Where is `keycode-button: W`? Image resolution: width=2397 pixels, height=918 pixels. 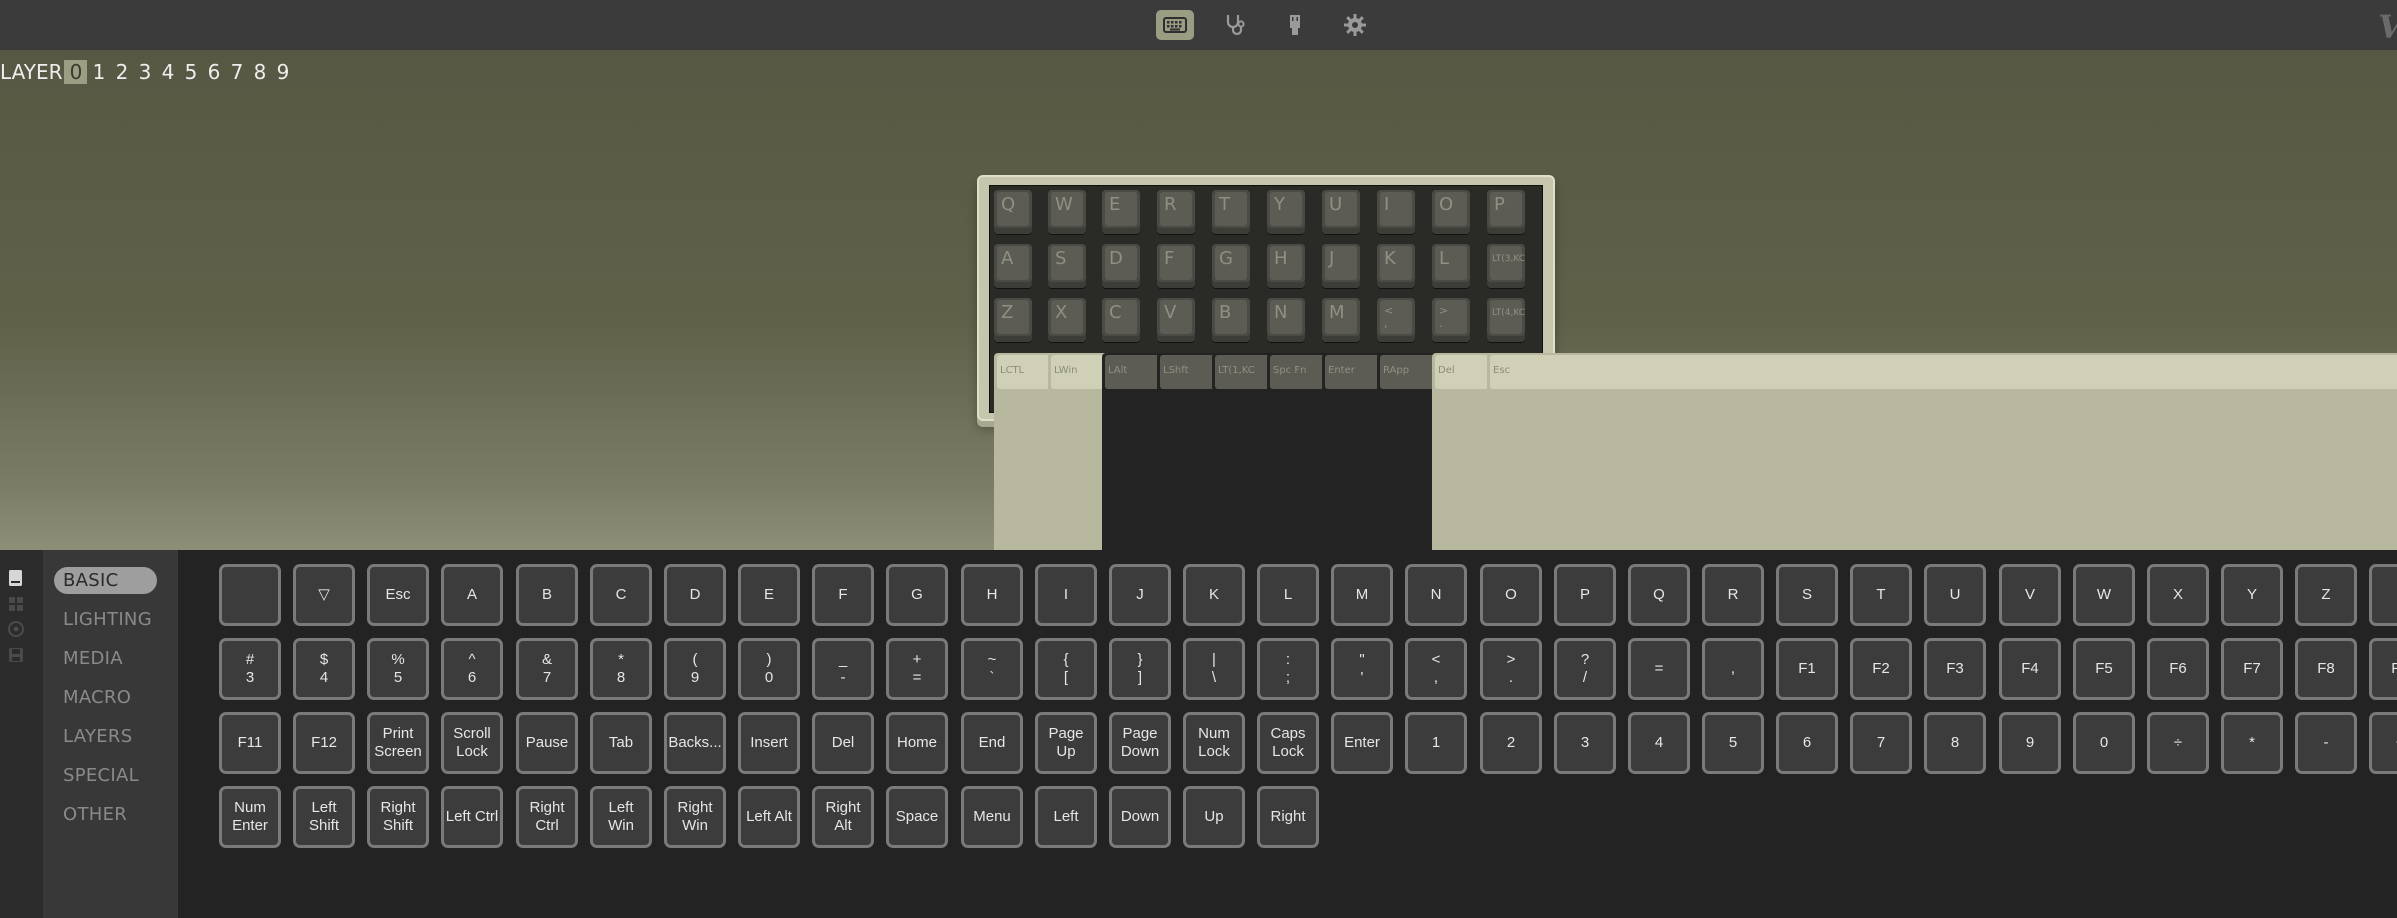 keycode-button: W is located at coordinates (2104, 595).